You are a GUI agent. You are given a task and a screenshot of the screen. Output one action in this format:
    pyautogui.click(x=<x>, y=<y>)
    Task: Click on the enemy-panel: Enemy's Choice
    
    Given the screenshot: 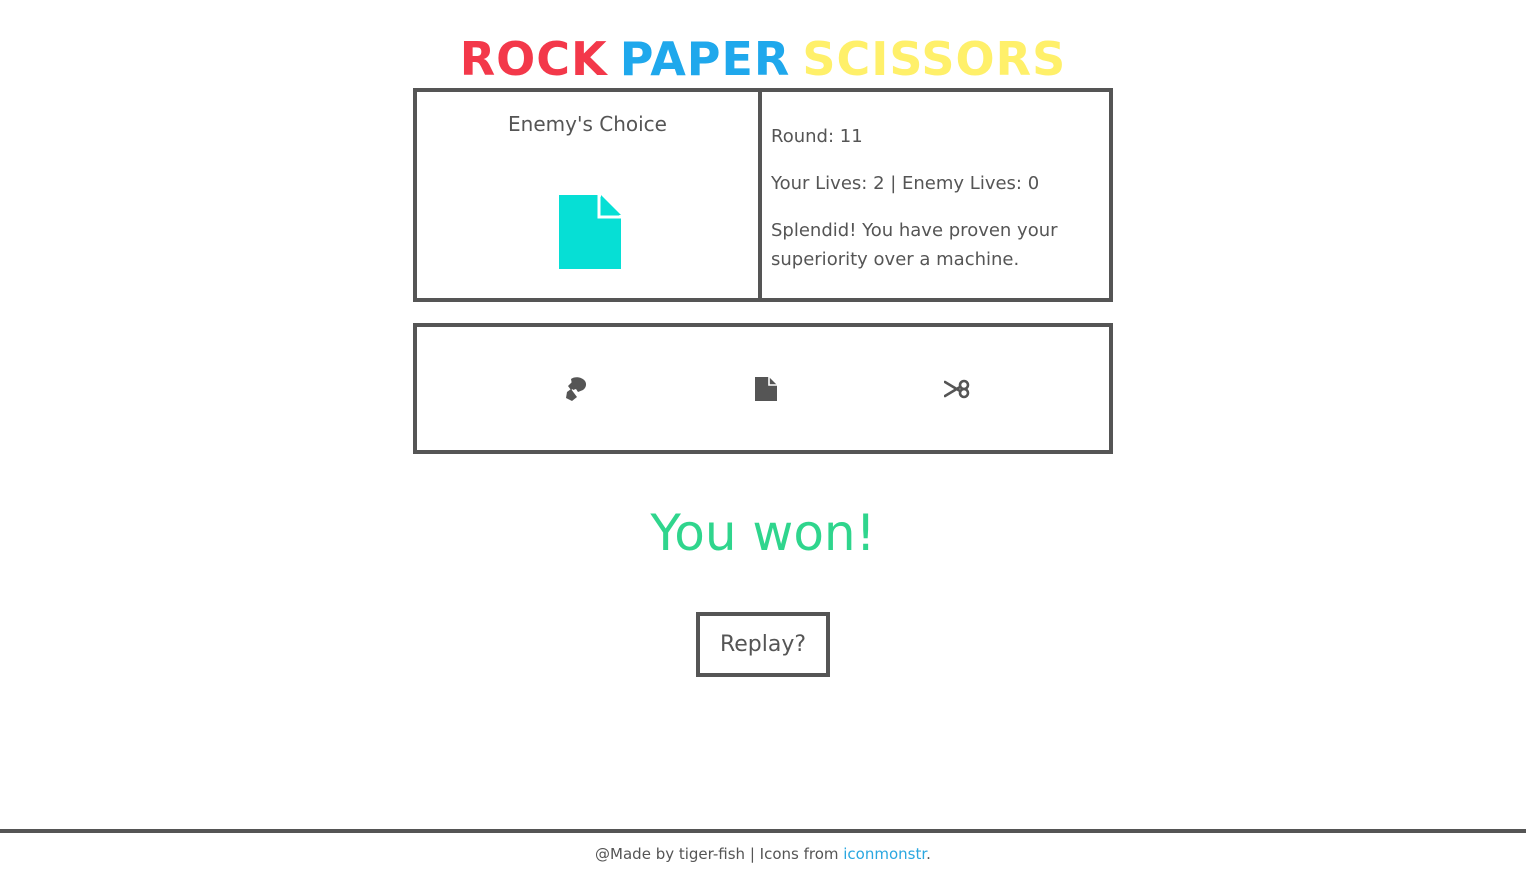 What is the action you would take?
    pyautogui.click(x=589, y=195)
    